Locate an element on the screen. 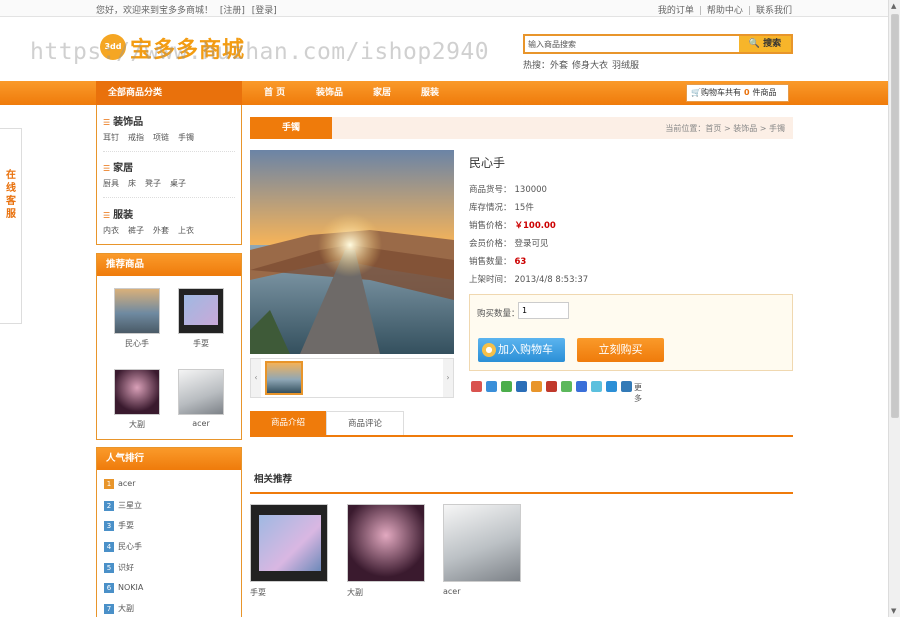 The image size is (900, 617). category-heading: ☰ 装饰品 is located at coordinates (169, 120).